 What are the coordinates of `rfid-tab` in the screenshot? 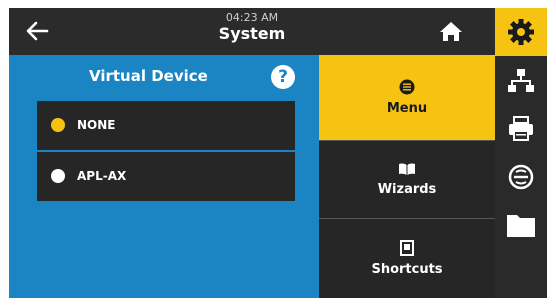 It's located at (521, 177).